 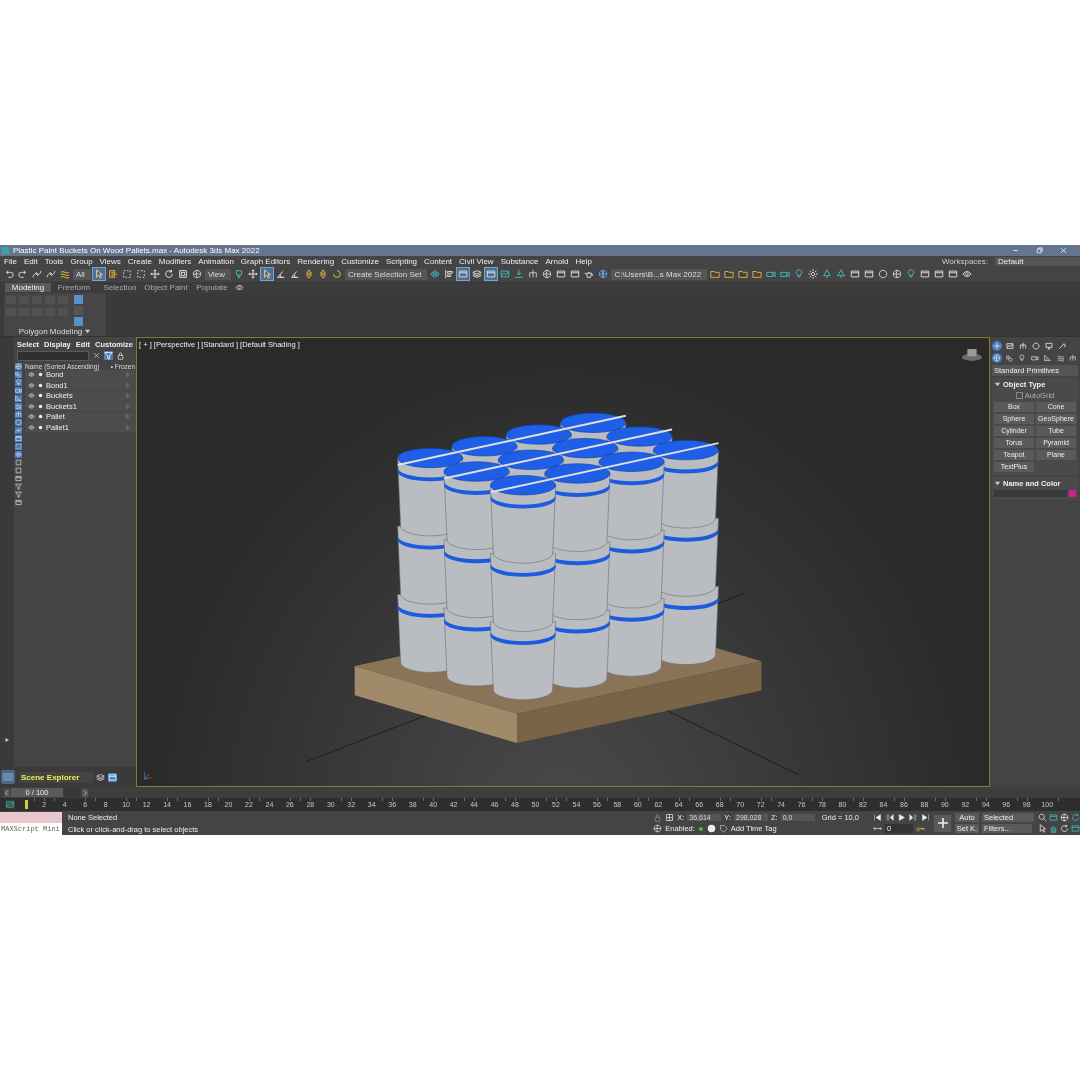 What do you see at coordinates (1042, 818) in the screenshot?
I see `magnifier-icon` at bounding box center [1042, 818].